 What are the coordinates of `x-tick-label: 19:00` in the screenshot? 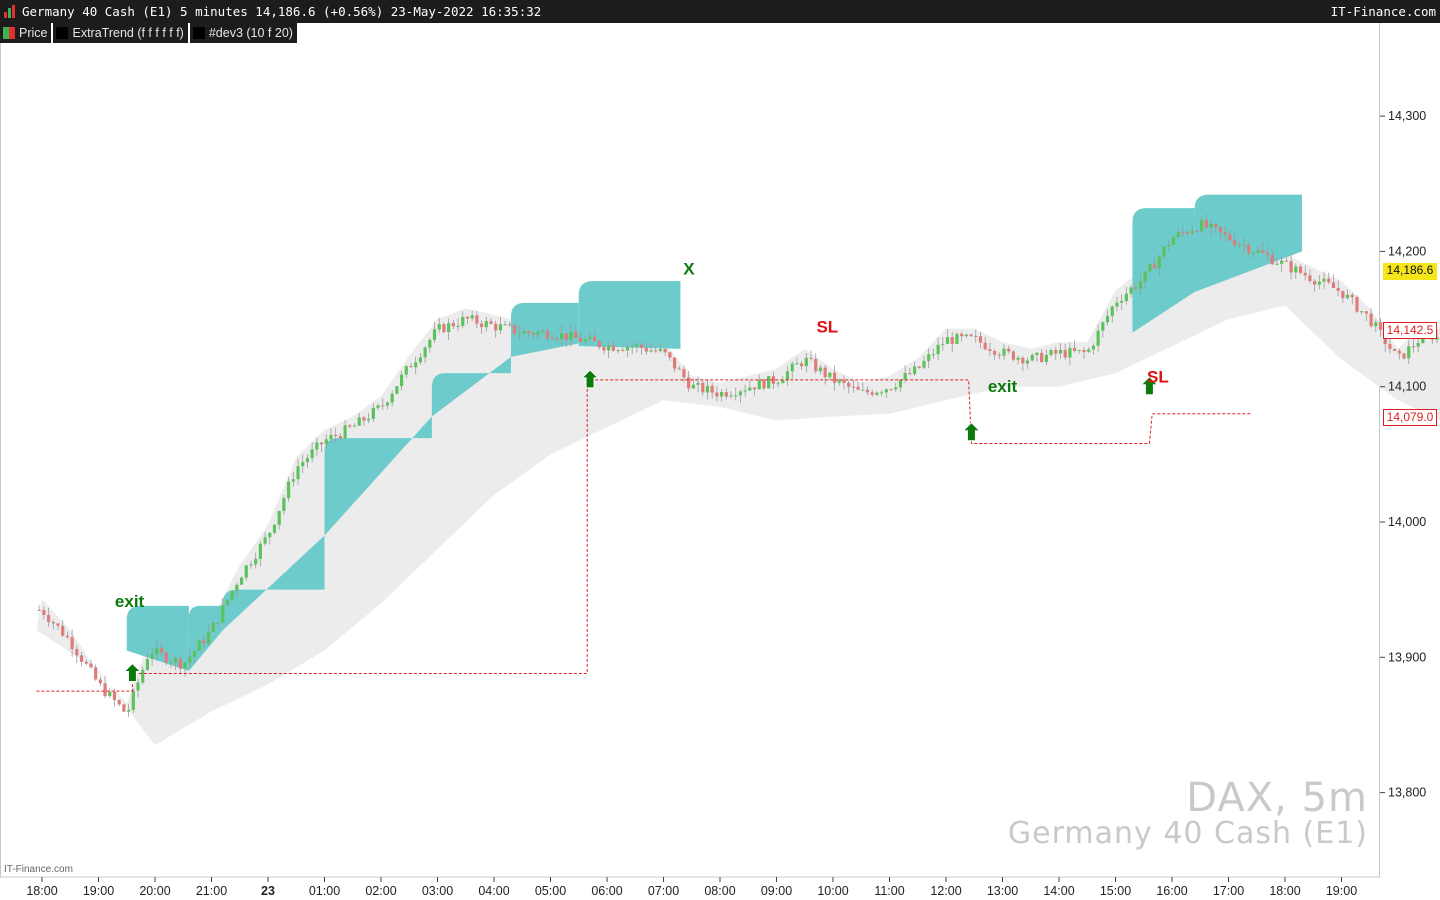 It's located at (1341, 891).